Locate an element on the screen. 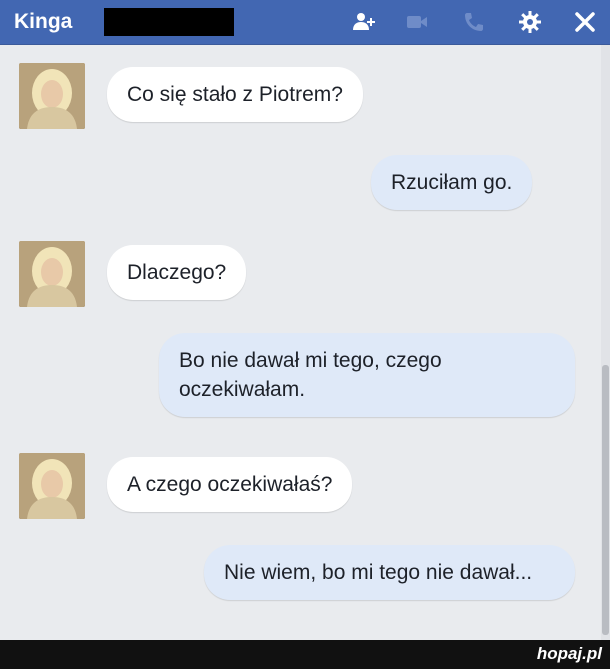 This screenshot has width=610, height=669. close-icon is located at coordinates (585, 22).